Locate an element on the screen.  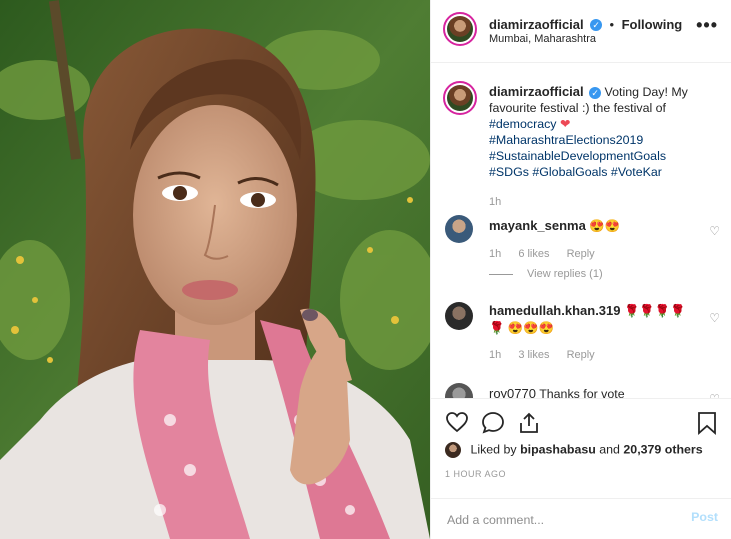
author-avatar is located at coordinates (460, 29).